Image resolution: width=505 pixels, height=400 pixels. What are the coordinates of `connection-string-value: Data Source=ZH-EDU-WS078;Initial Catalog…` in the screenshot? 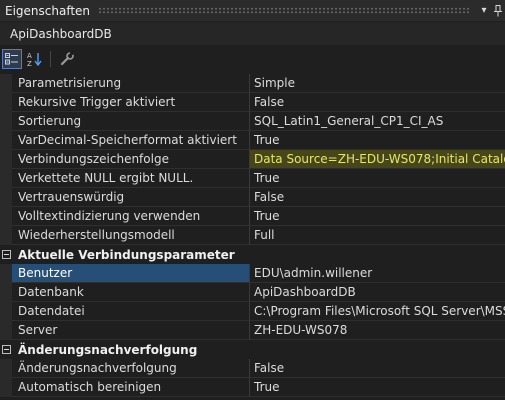 It's located at (377, 159).